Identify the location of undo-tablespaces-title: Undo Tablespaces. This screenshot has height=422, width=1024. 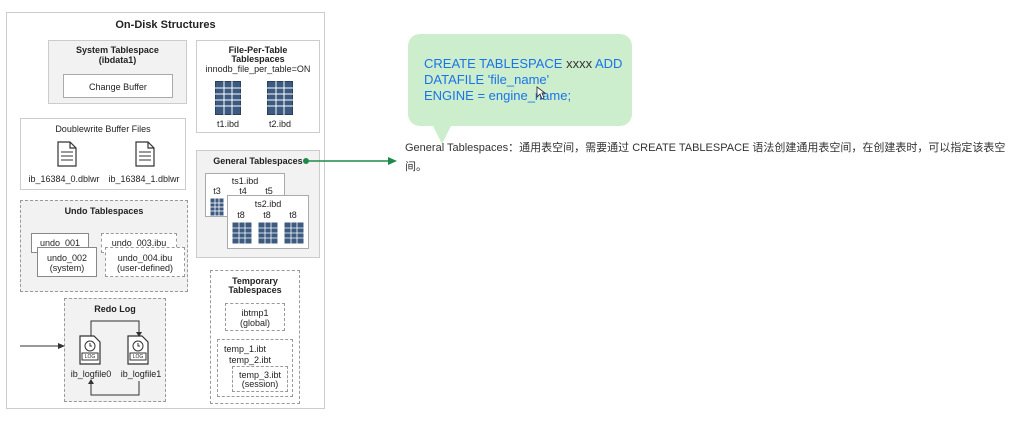
(104, 211).